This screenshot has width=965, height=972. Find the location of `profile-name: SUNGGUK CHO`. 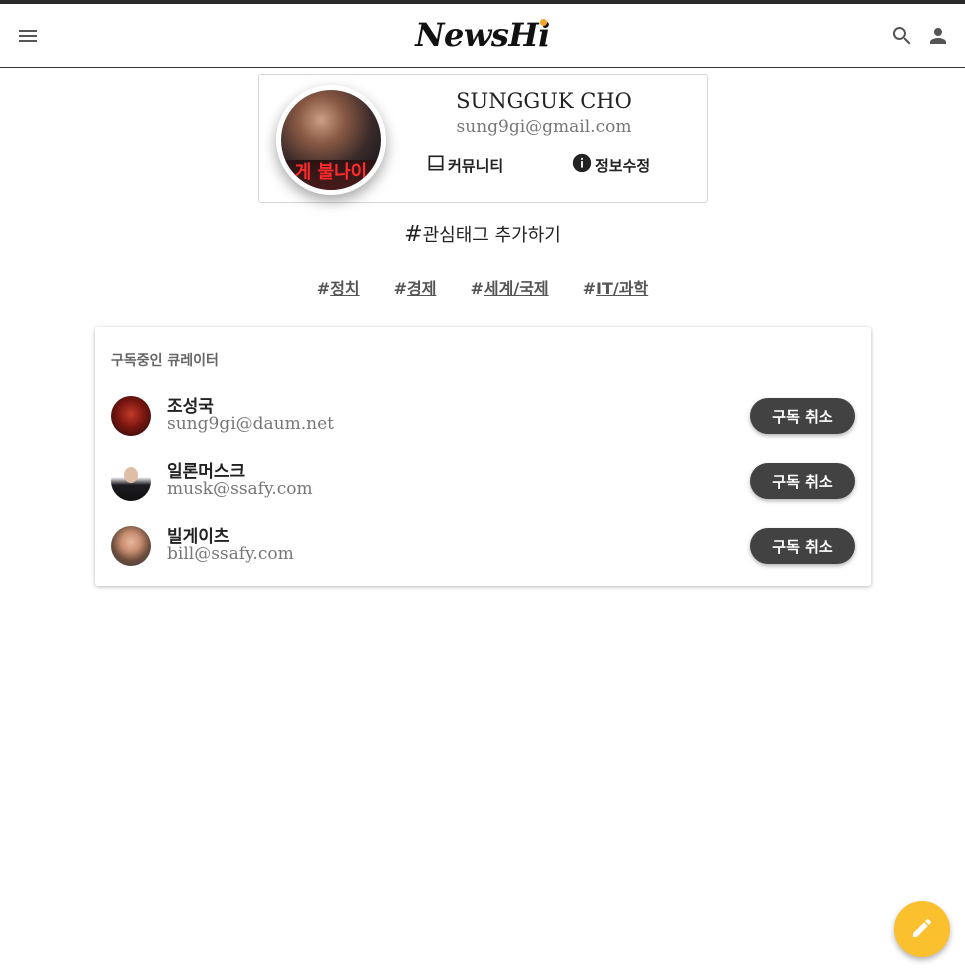

profile-name: SUNGGUK CHO is located at coordinates (544, 101).